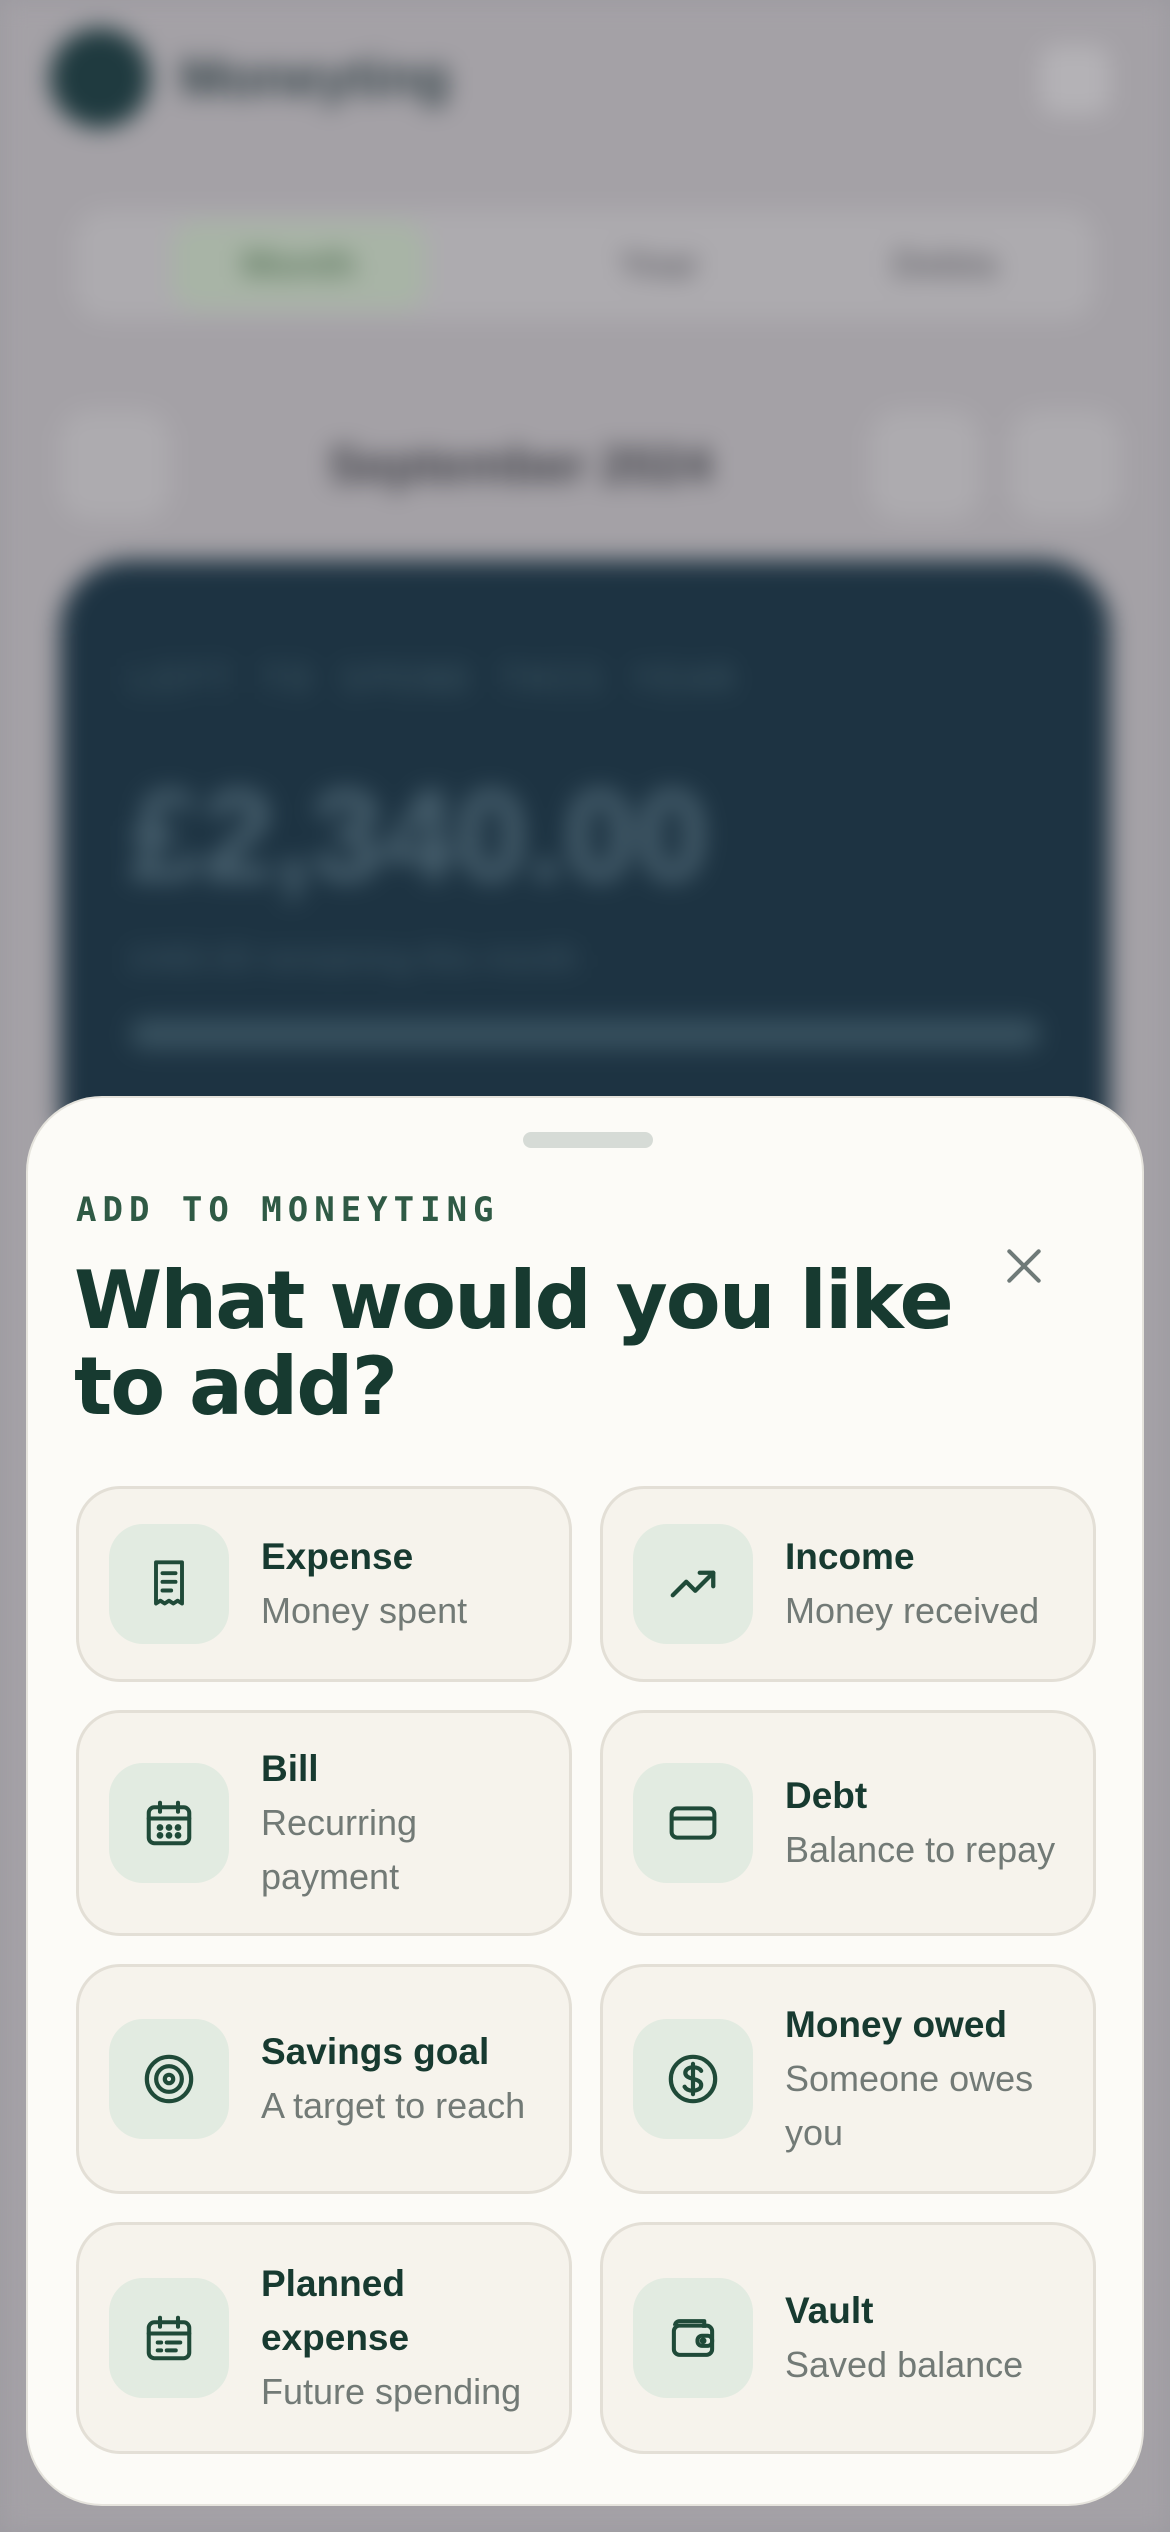 Image resolution: width=1170 pixels, height=2532 pixels. What do you see at coordinates (829, 2310) in the screenshot?
I see `option-title: Vault` at bounding box center [829, 2310].